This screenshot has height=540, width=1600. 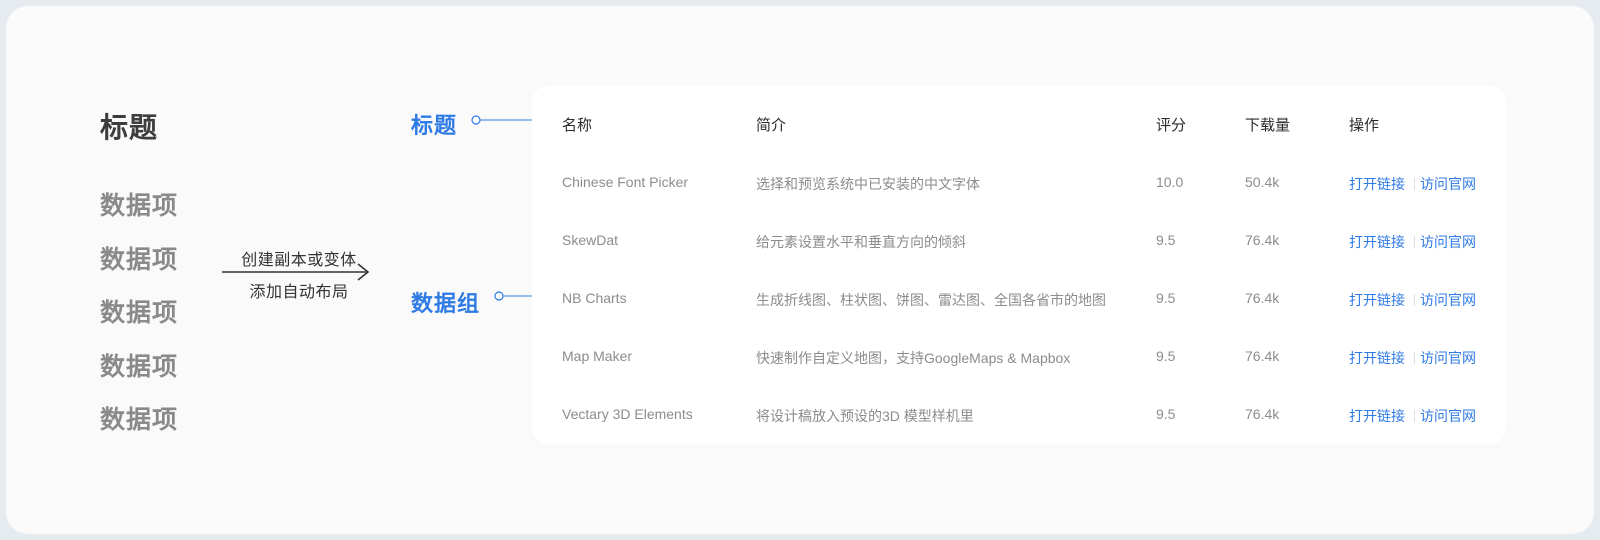 What do you see at coordinates (594, 298) in the screenshot?
I see `row-name: NB Charts` at bounding box center [594, 298].